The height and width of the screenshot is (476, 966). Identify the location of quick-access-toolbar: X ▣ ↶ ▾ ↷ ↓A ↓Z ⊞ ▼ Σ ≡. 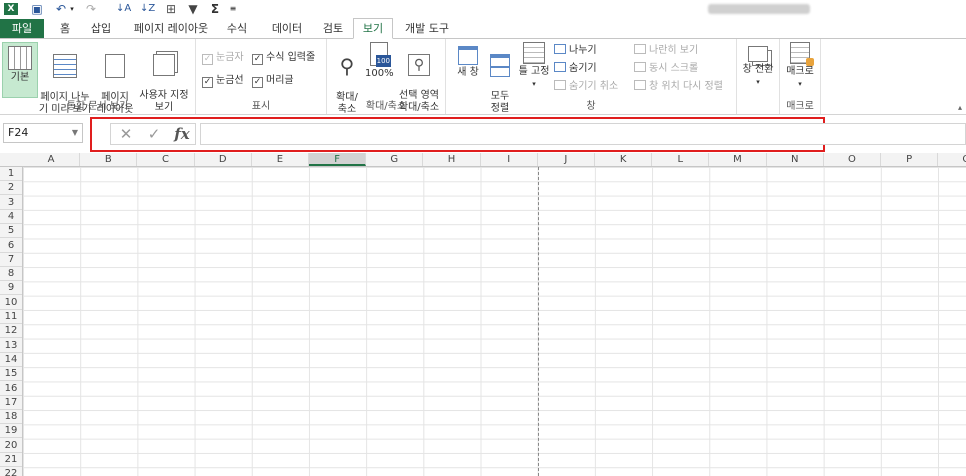
(483, 9).